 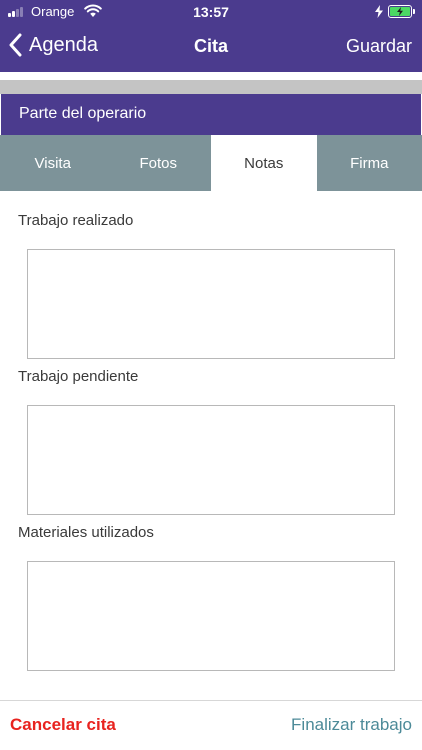 I want to click on navigation-bar: Orange 13:57 Agenda Cita Guardar, so click(x=211, y=36).